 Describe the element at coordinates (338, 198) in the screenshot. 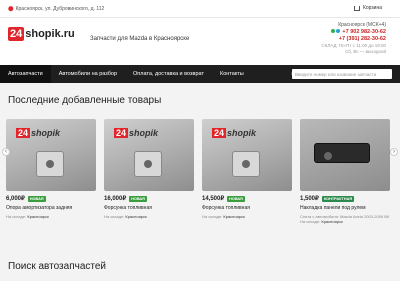

I see `status-badge: КОНТРАКТНАЯ` at that location.